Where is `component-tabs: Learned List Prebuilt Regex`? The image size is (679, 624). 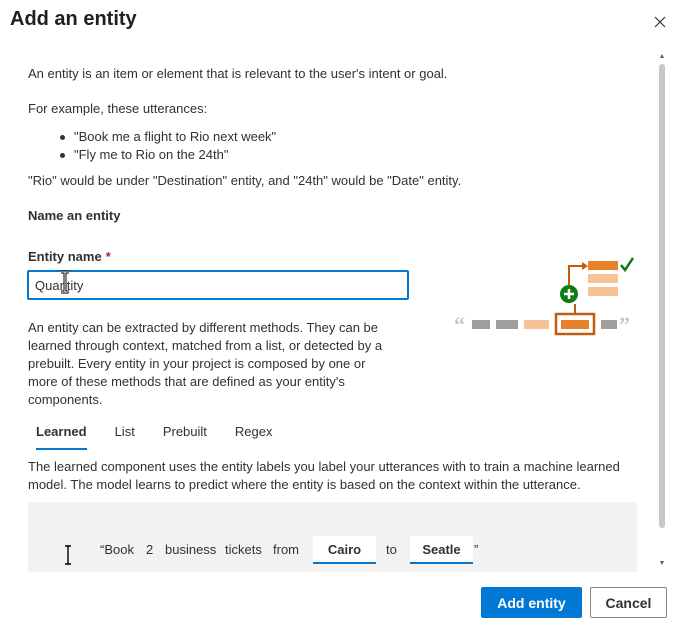
component-tabs: Learned List Prebuilt Regex is located at coordinates (160, 437).